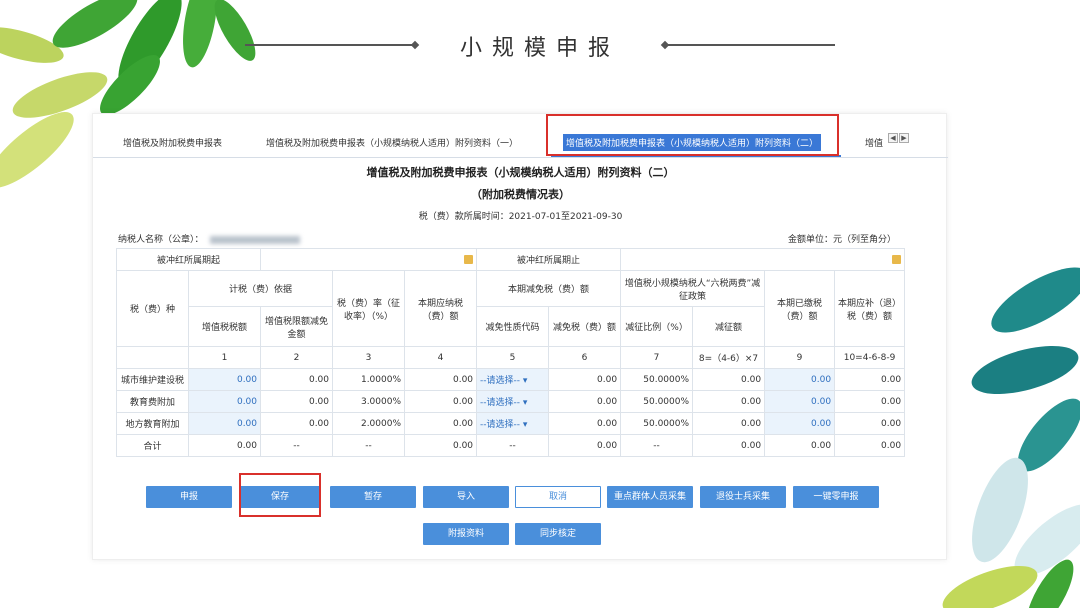 This screenshot has width=1080, height=608. I want to click on cell-value: 2.0000%, so click(369, 423).